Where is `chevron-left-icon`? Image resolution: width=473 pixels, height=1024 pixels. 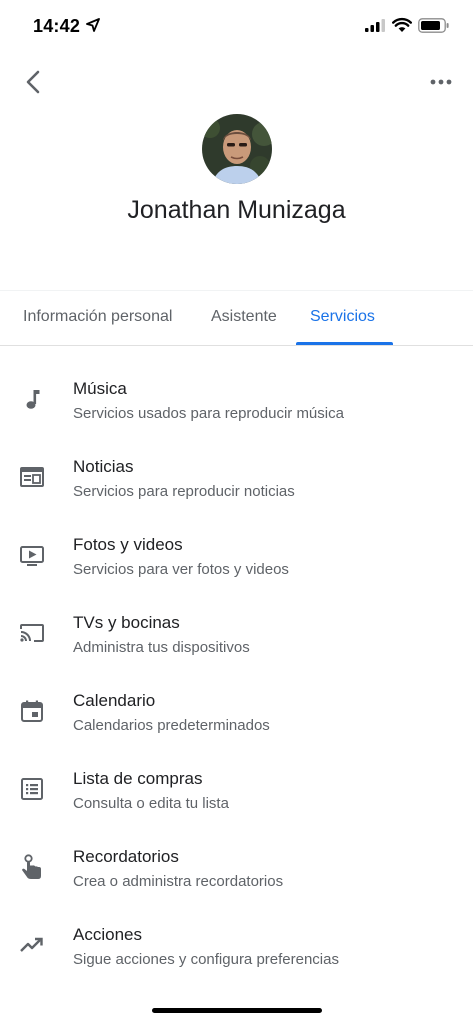 chevron-left-icon is located at coordinates (33, 82).